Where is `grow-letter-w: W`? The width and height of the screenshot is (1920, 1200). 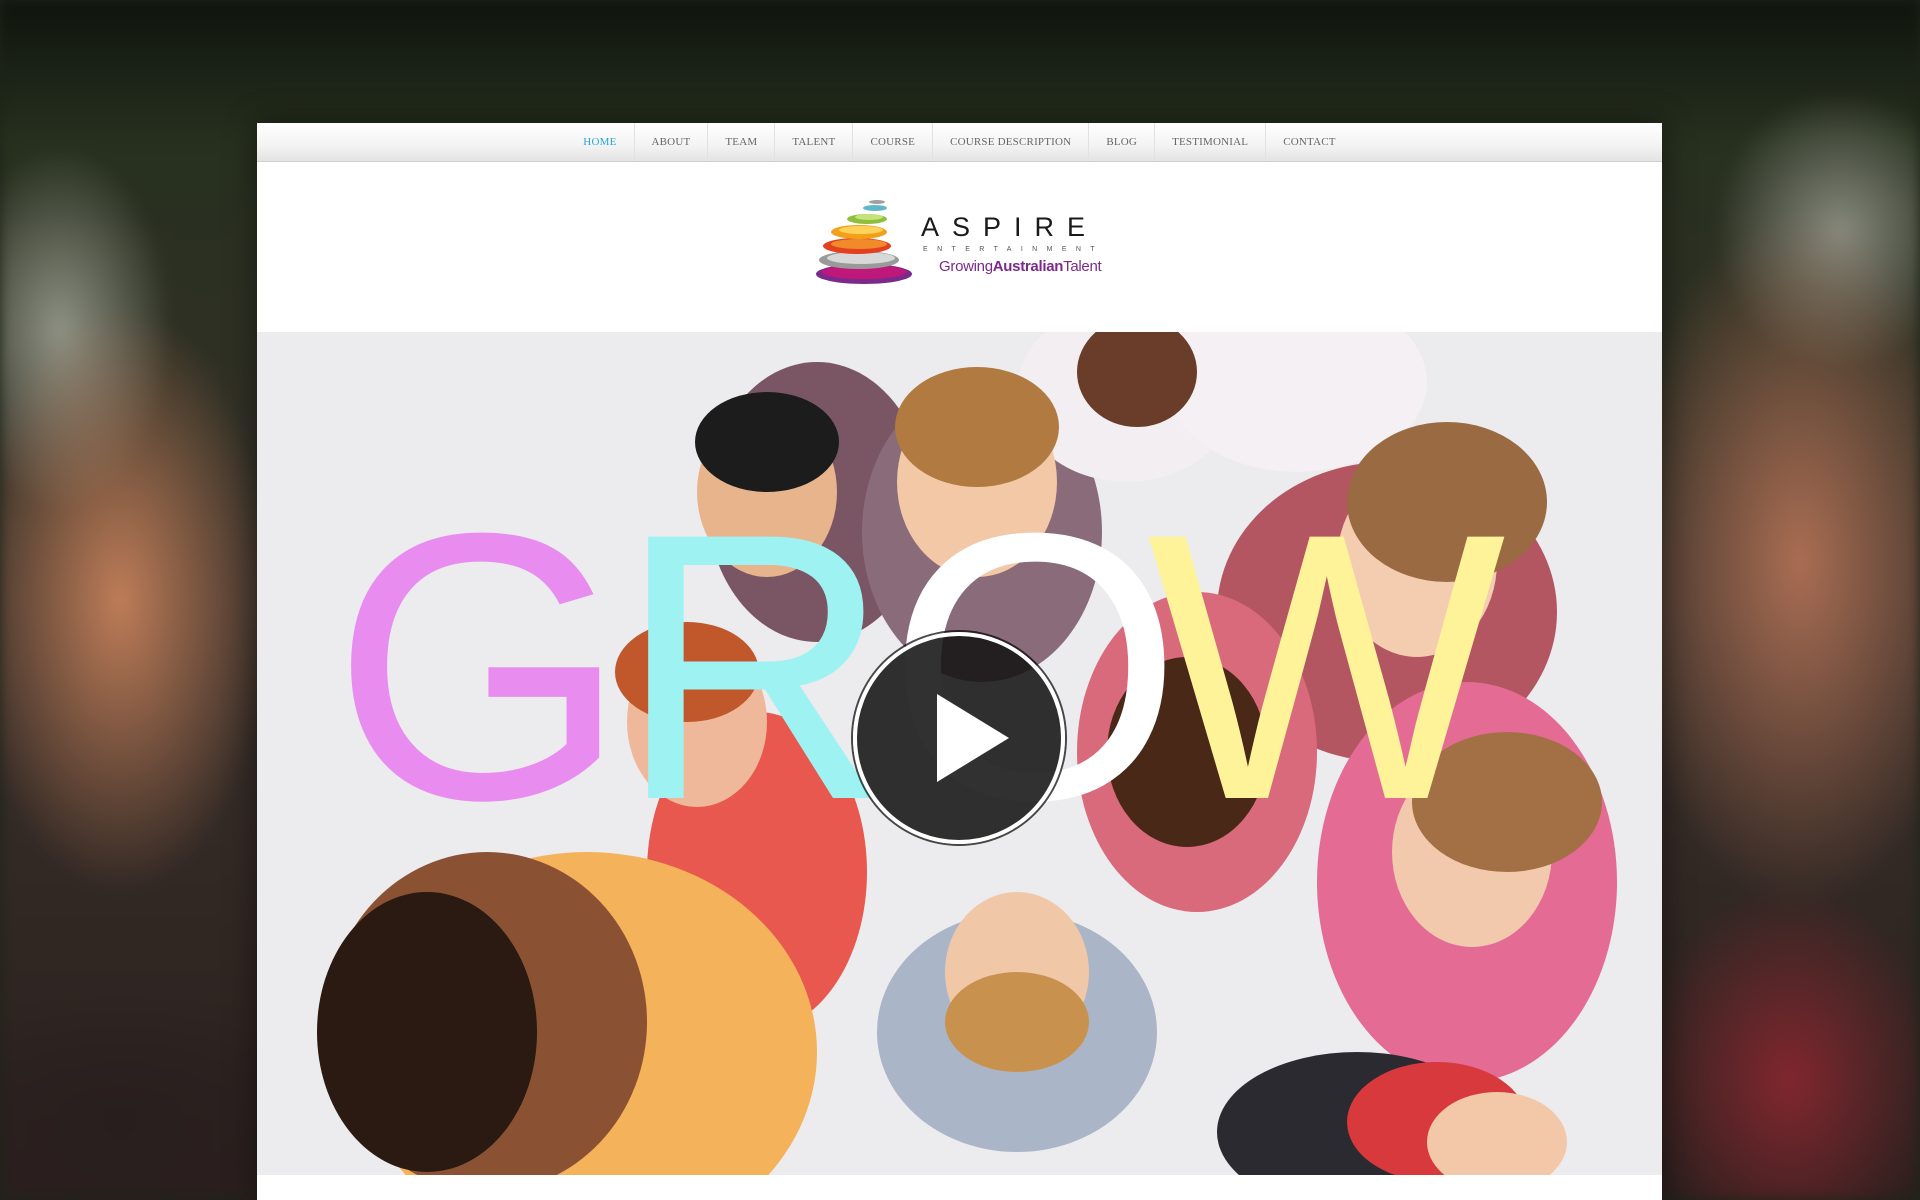 grow-letter-w: W is located at coordinates (1326, 666).